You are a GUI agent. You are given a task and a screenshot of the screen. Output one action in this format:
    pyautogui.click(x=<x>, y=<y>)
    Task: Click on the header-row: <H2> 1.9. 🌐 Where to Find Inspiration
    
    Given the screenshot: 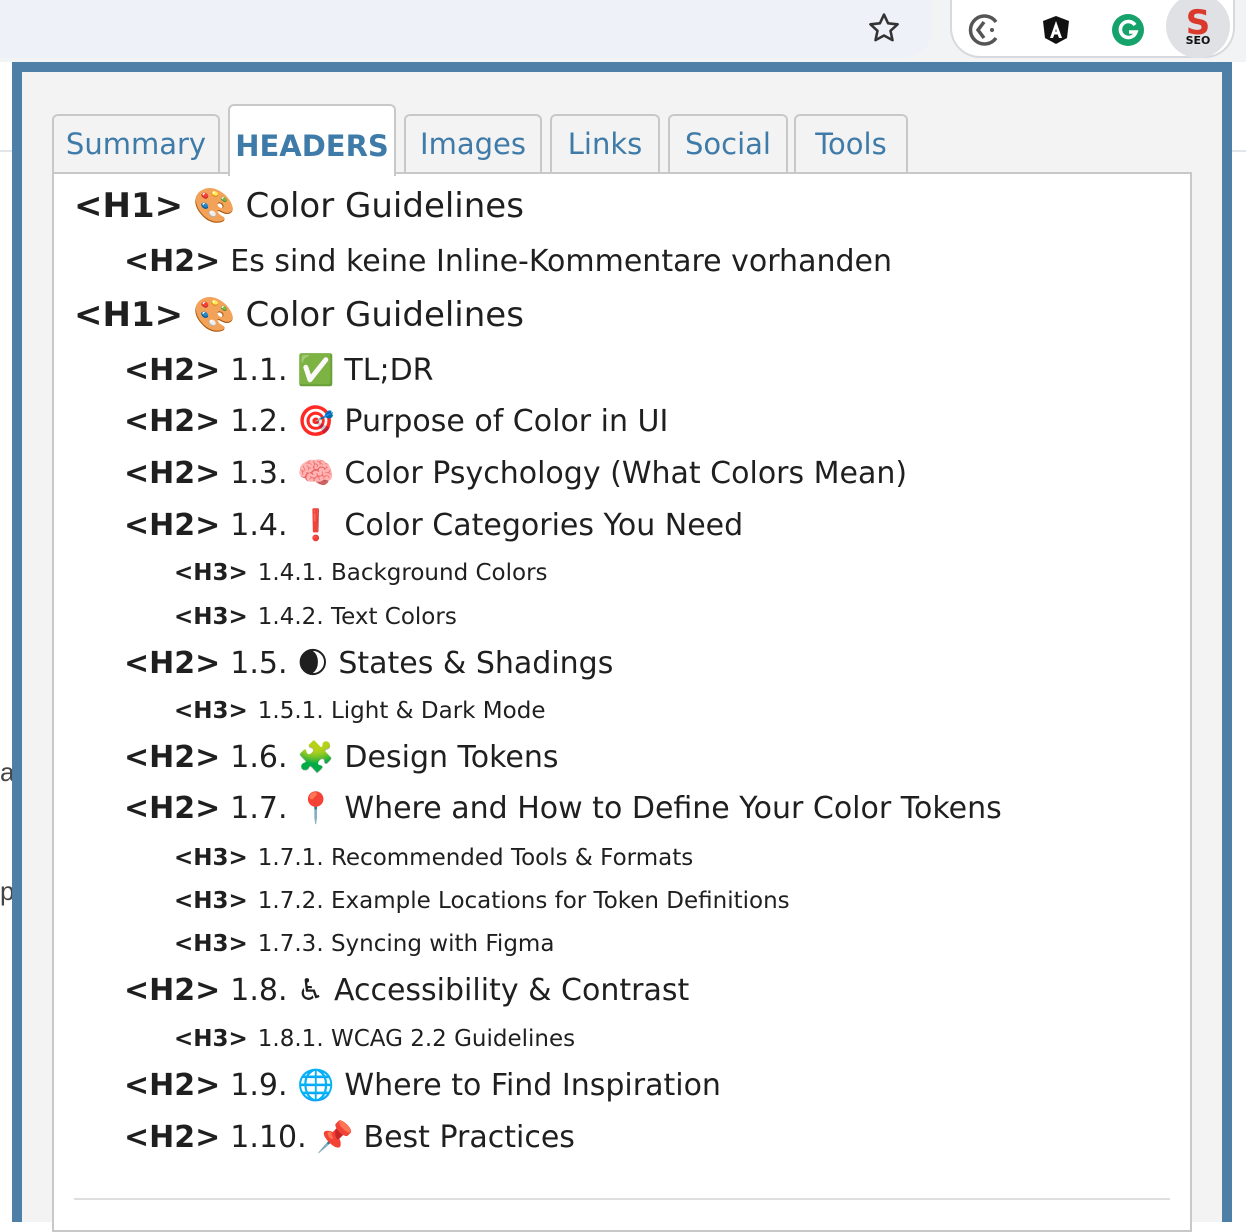 What is the action you would take?
    pyautogui.click(x=422, y=1085)
    